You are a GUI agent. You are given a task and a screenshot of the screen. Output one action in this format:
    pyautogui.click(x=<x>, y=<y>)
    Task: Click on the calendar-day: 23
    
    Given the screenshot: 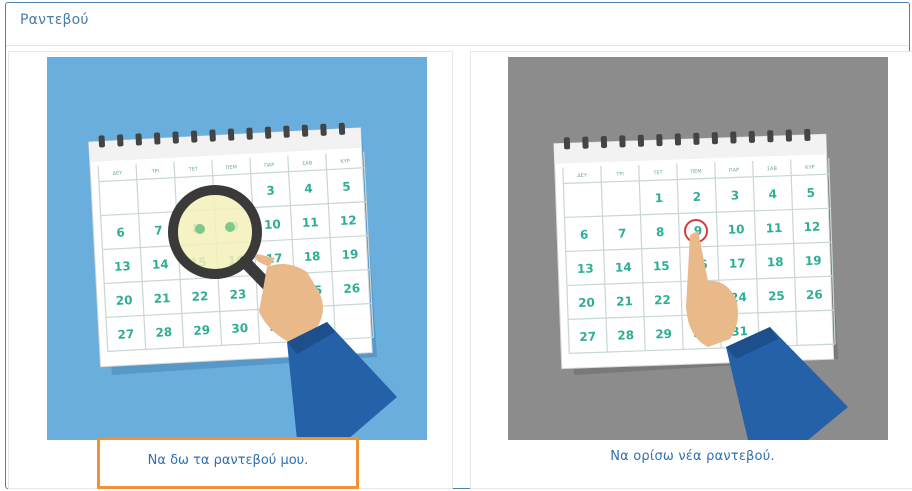 What is the action you would take?
    pyautogui.click(x=237, y=294)
    